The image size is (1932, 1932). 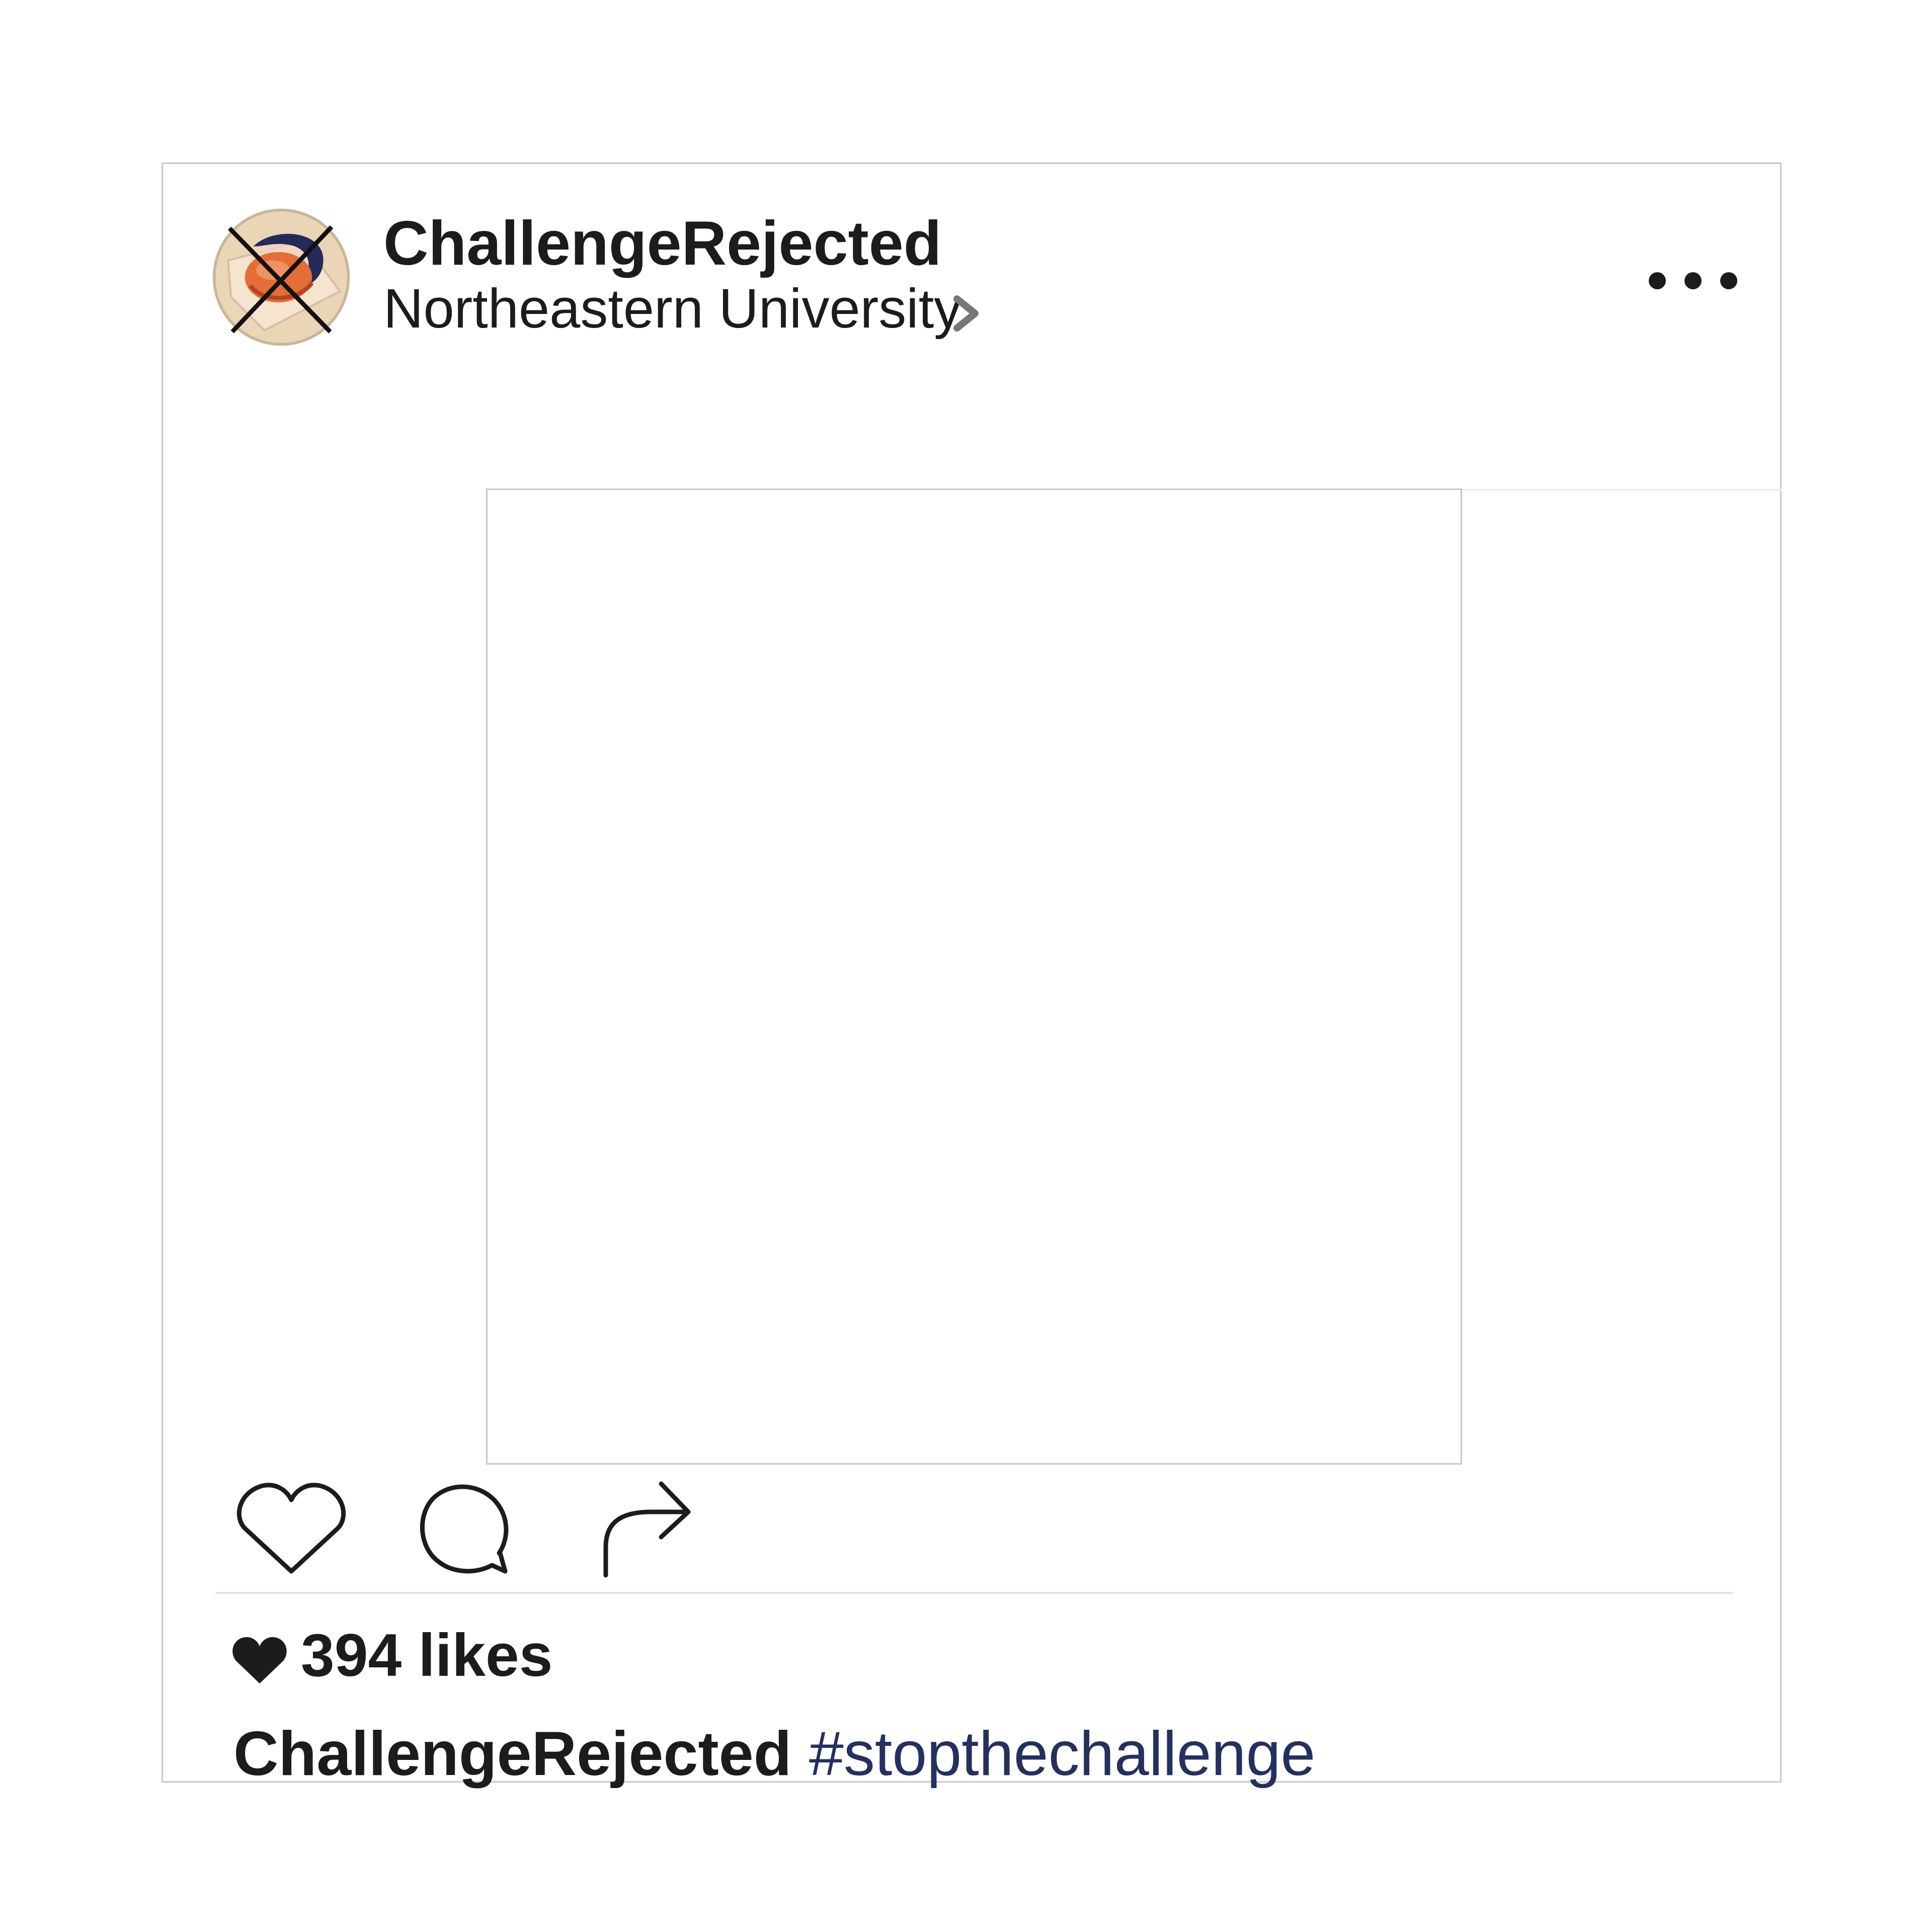 I want to click on comment-bubble-icon, so click(x=465, y=1529).